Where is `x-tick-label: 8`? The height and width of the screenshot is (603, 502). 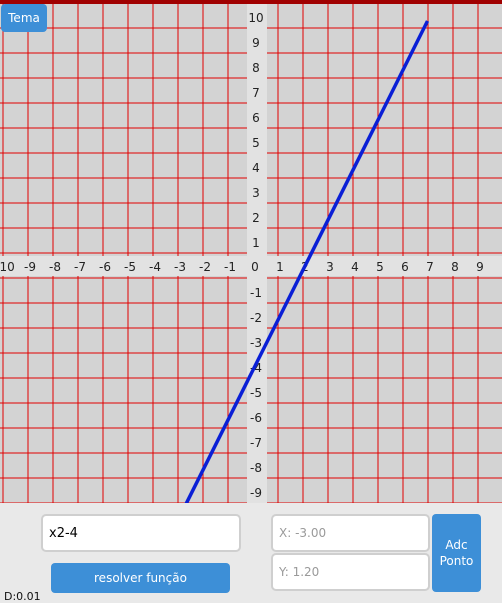 x-tick-label: 8 is located at coordinates (455, 267).